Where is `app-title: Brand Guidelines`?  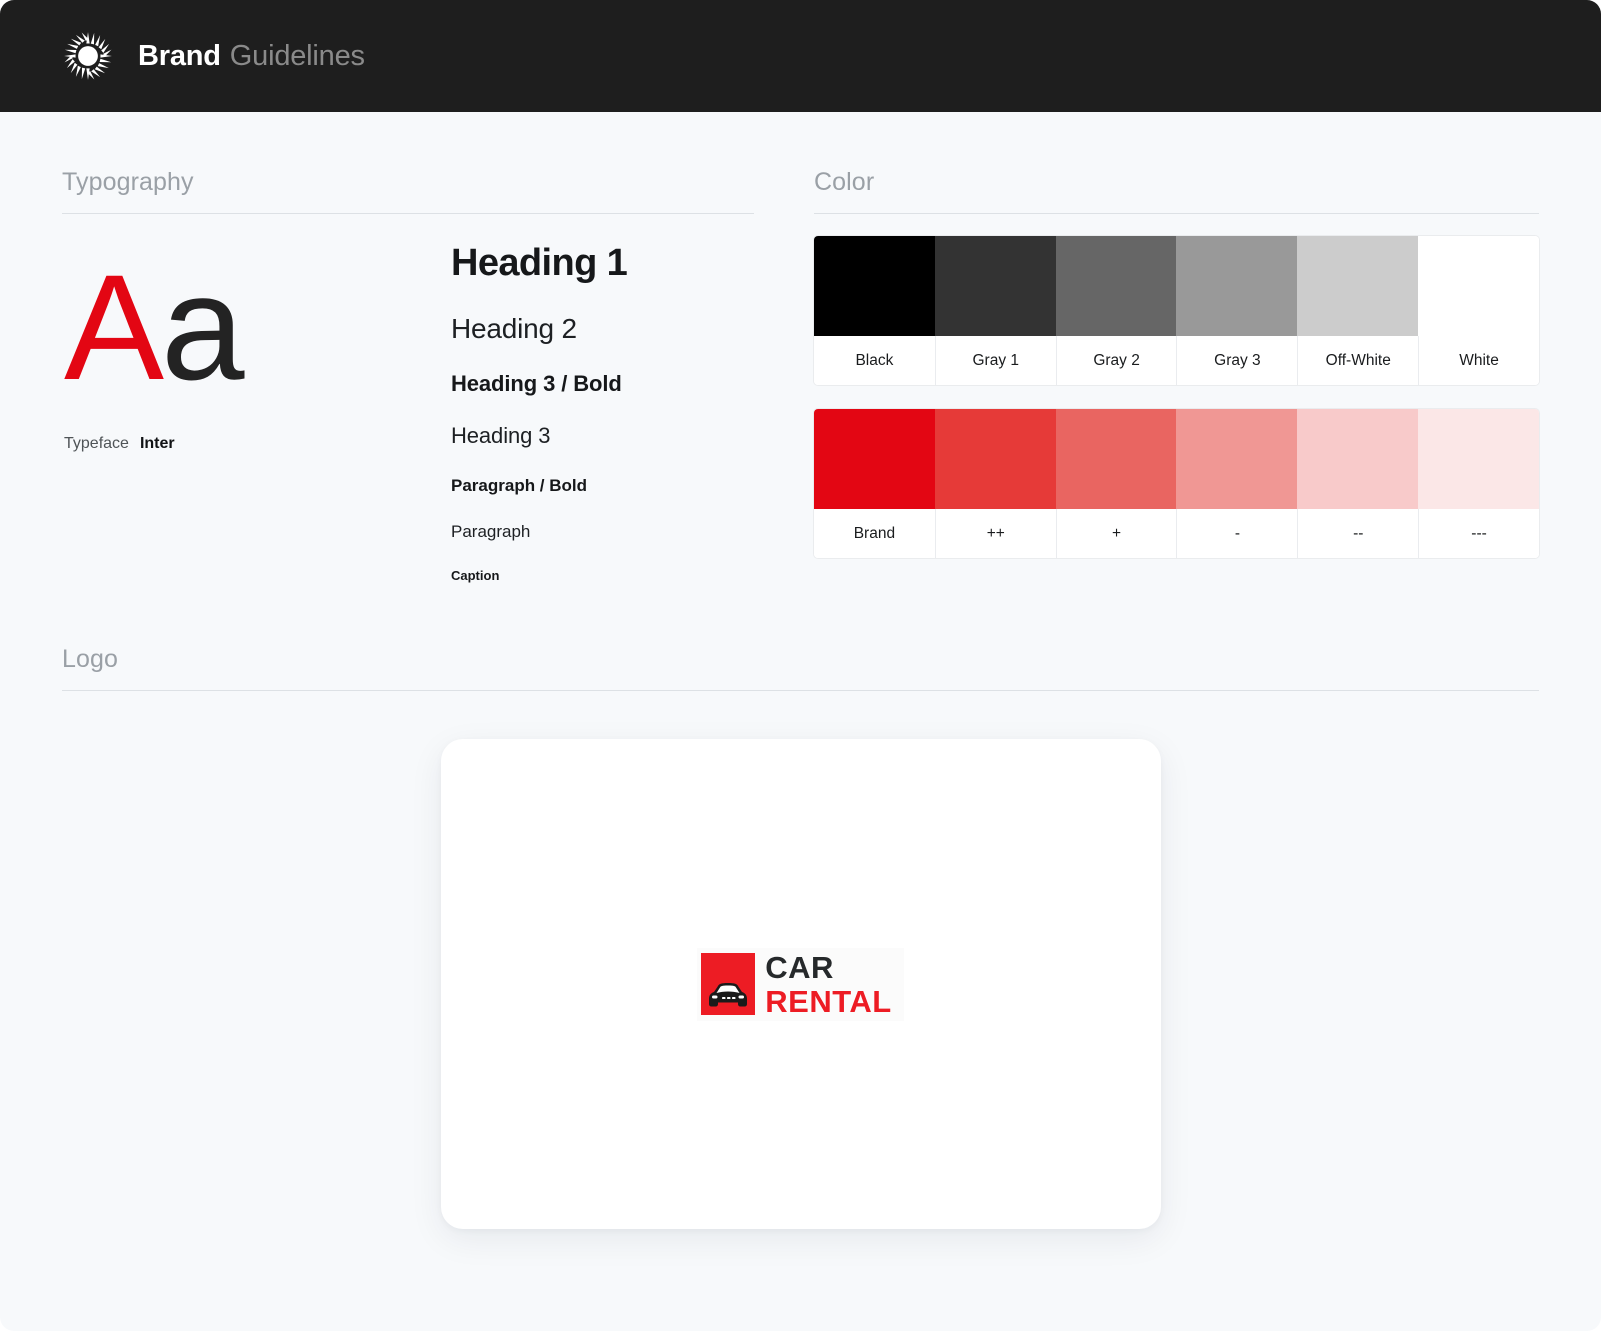 app-title: Brand Guidelines is located at coordinates (251, 56).